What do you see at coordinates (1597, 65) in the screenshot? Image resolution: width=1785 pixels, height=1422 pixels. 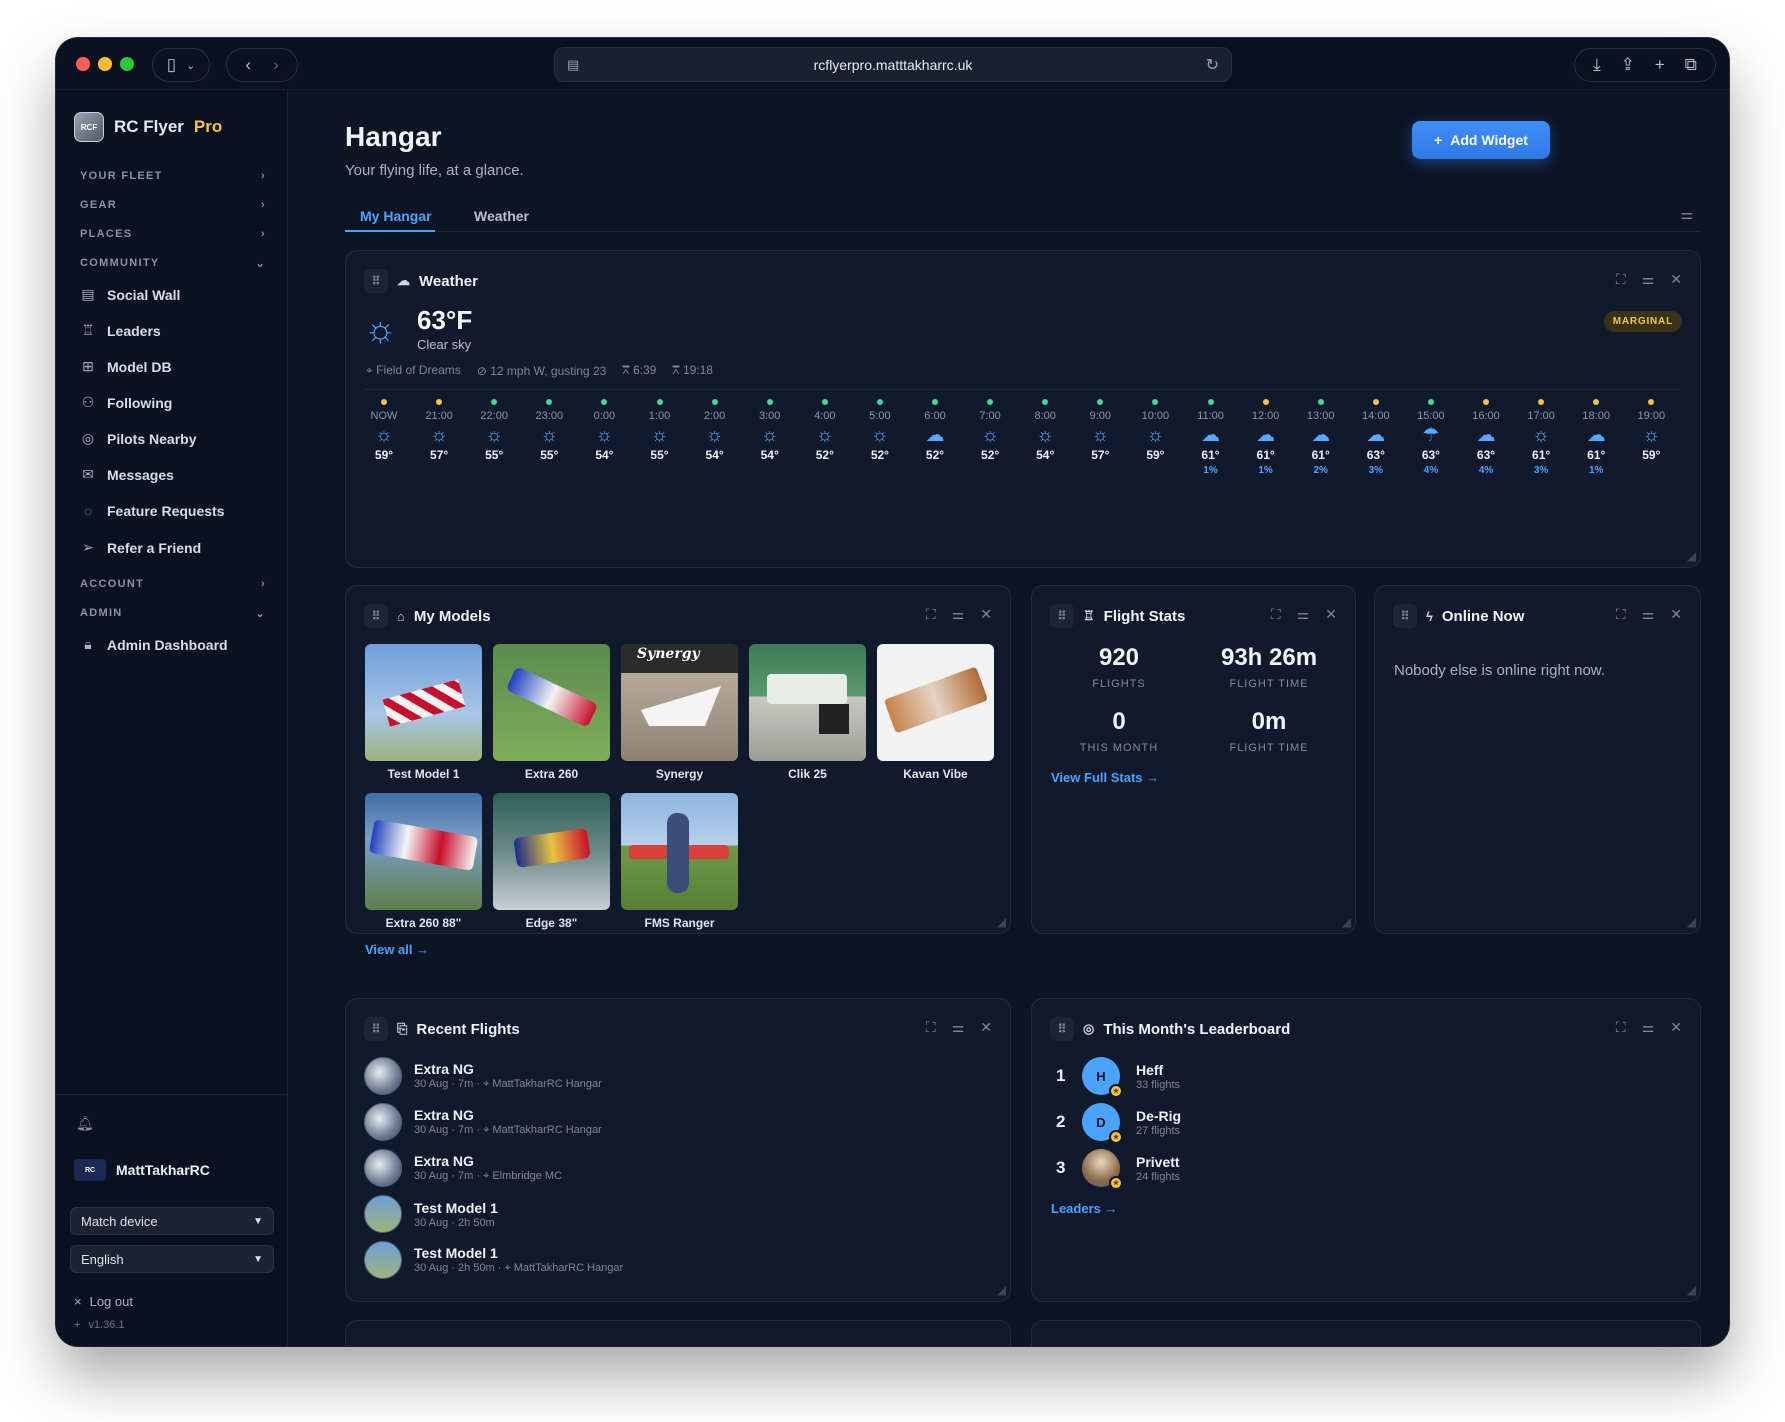 I see `download-icon: ⤓` at bounding box center [1597, 65].